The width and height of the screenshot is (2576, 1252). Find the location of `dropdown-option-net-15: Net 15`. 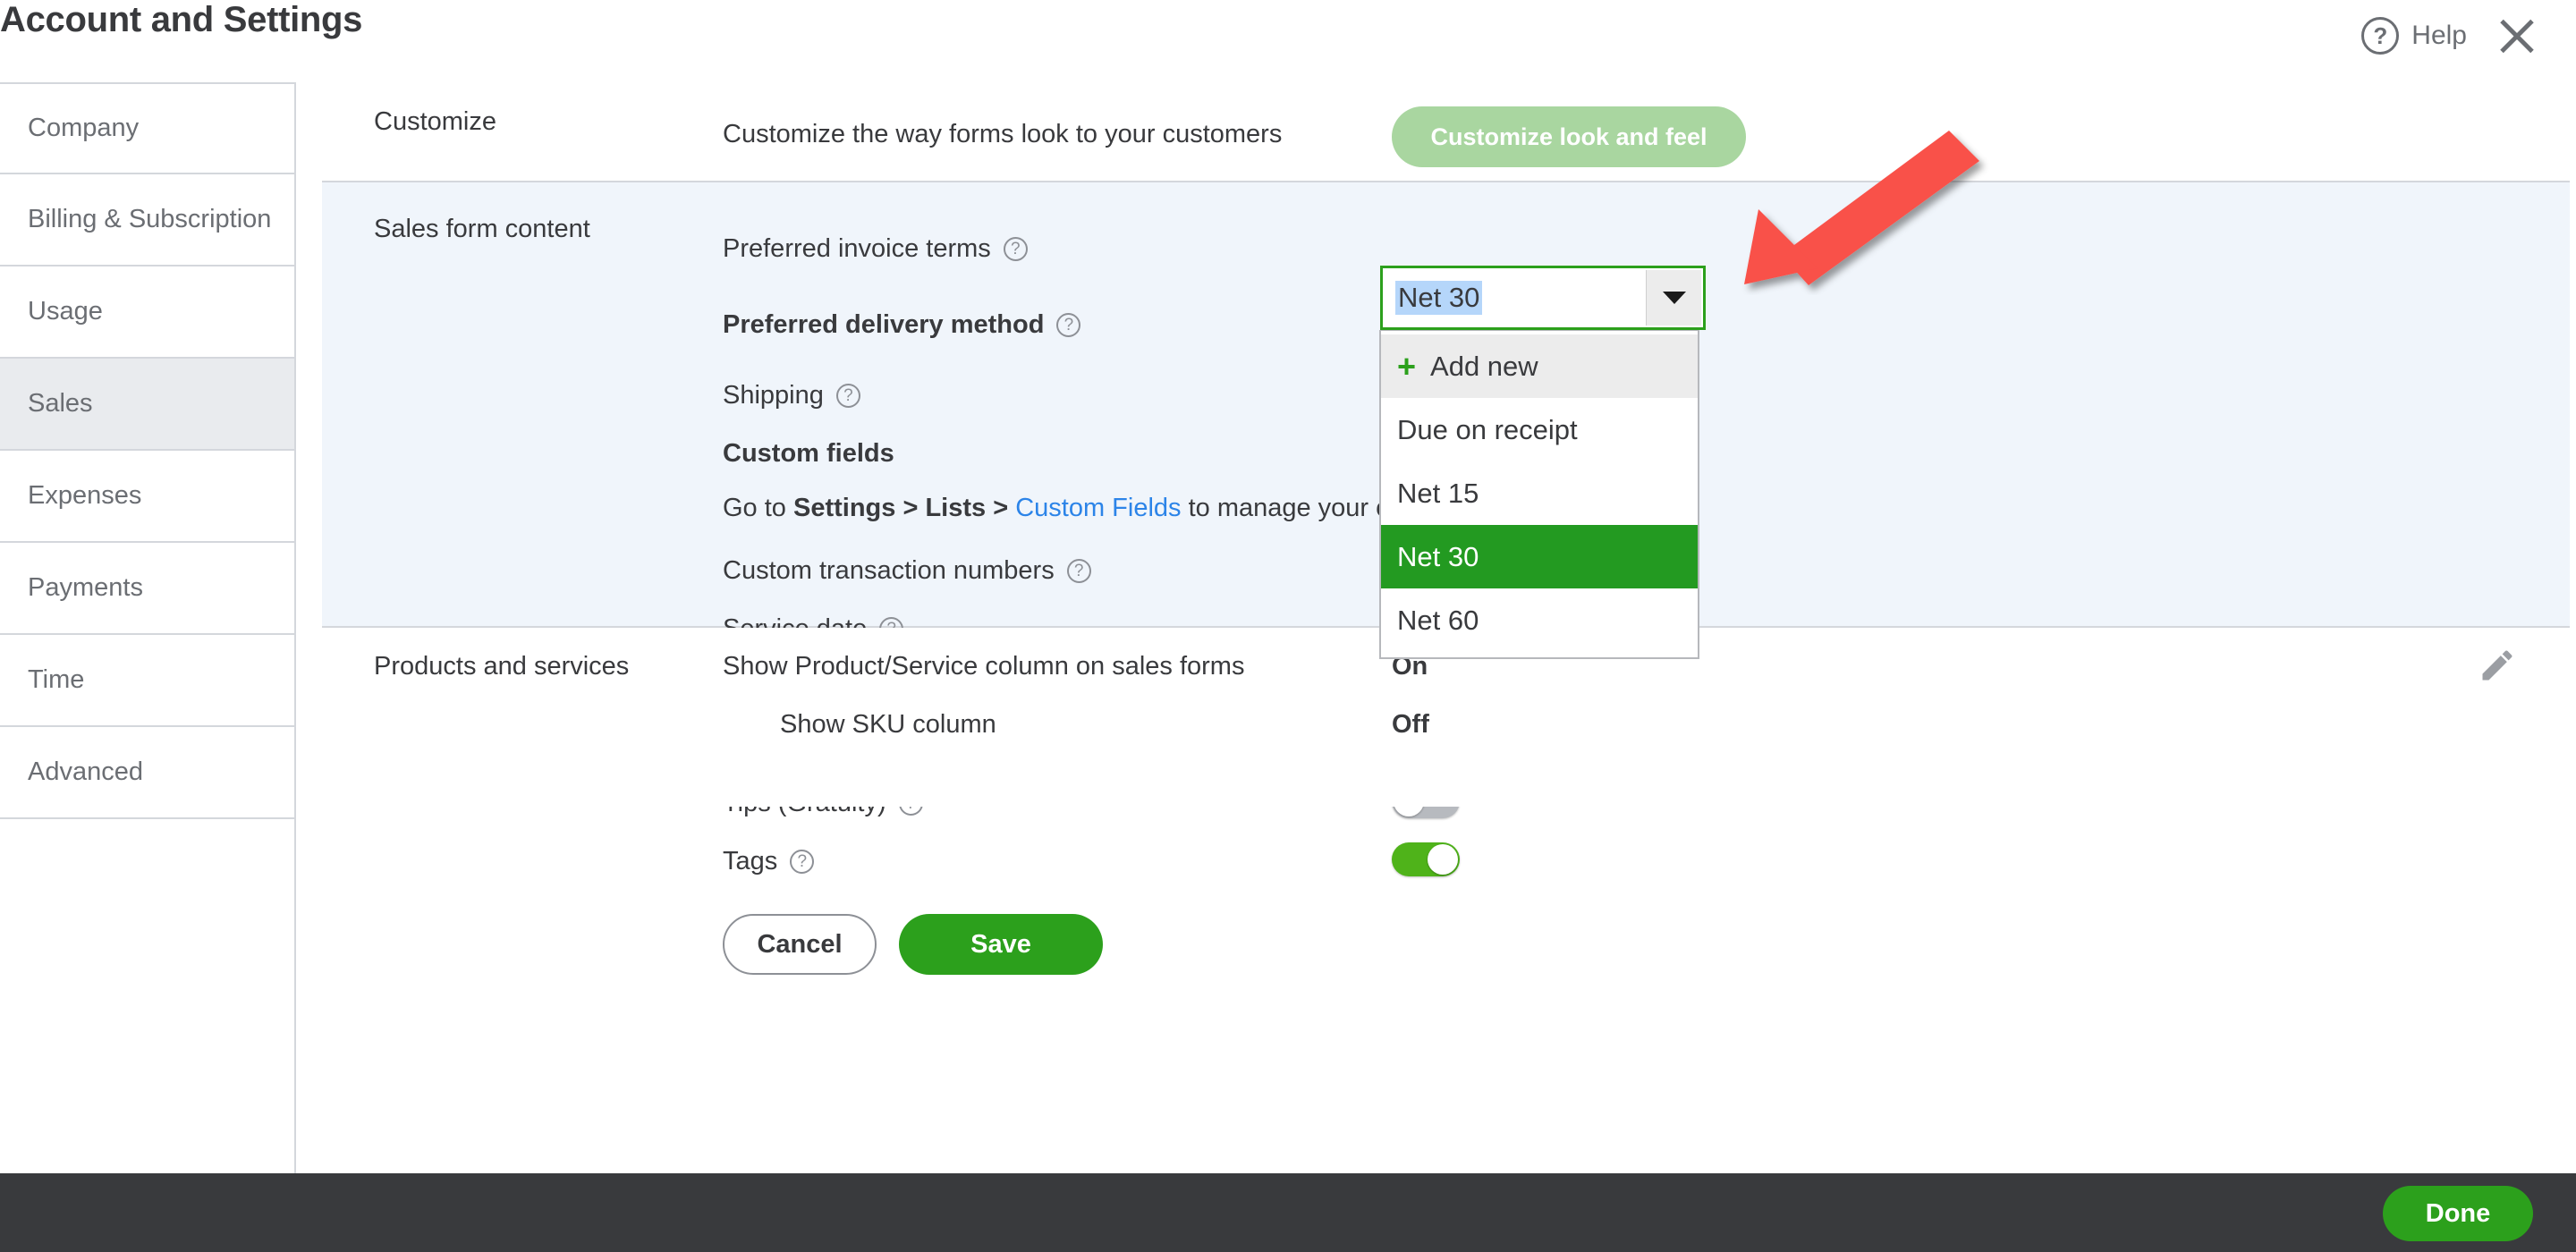

dropdown-option-net-15: Net 15 is located at coordinates (1539, 493).